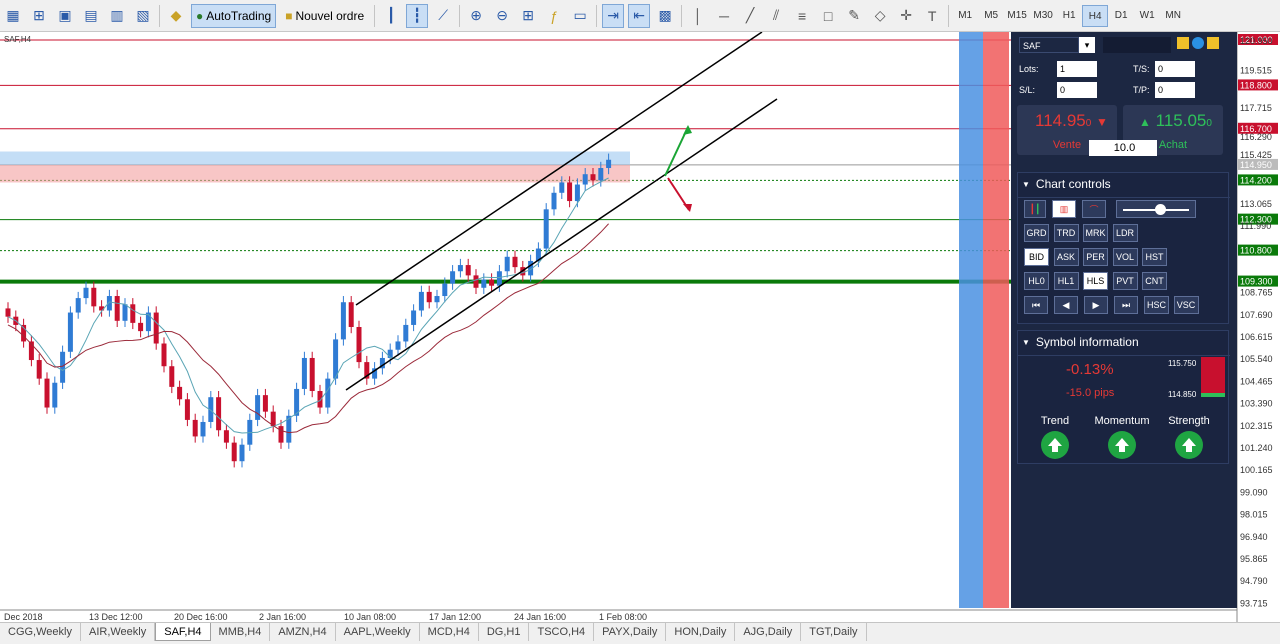 The image size is (1280, 644). I want to click on line-toggle-icon: ⌒, so click(1094, 209).